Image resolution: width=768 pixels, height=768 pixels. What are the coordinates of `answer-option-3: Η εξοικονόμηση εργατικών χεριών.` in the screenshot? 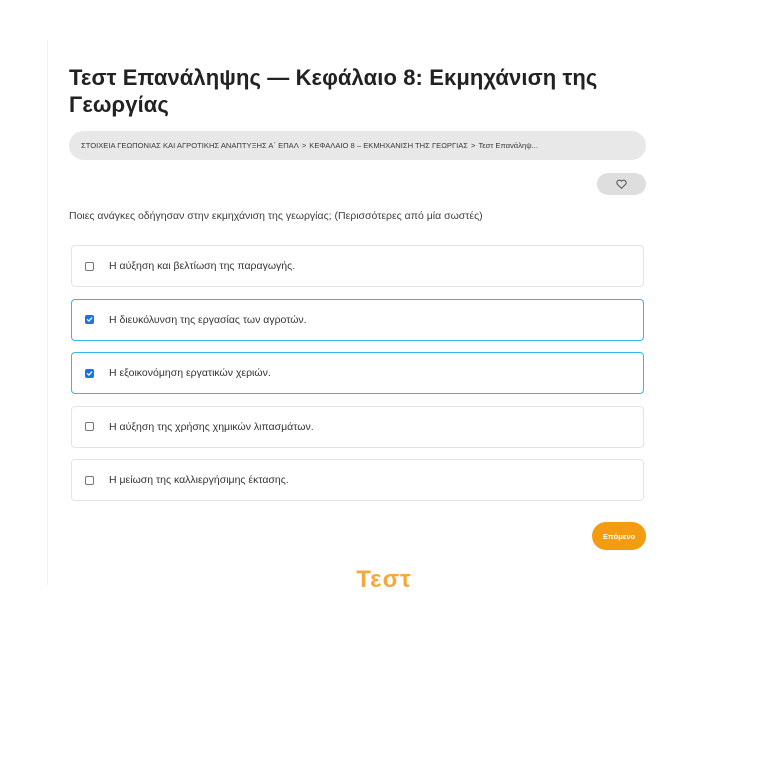 It's located at (357, 373).